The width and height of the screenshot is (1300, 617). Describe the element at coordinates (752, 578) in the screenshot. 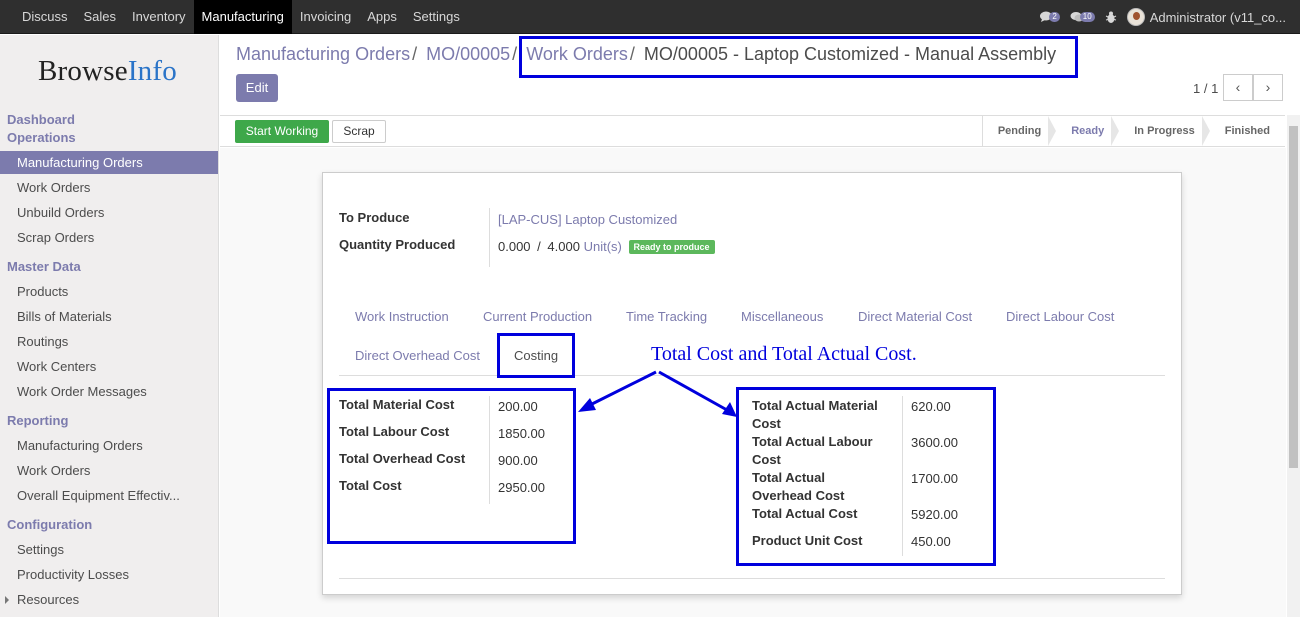

I see `sheet-divider` at that location.